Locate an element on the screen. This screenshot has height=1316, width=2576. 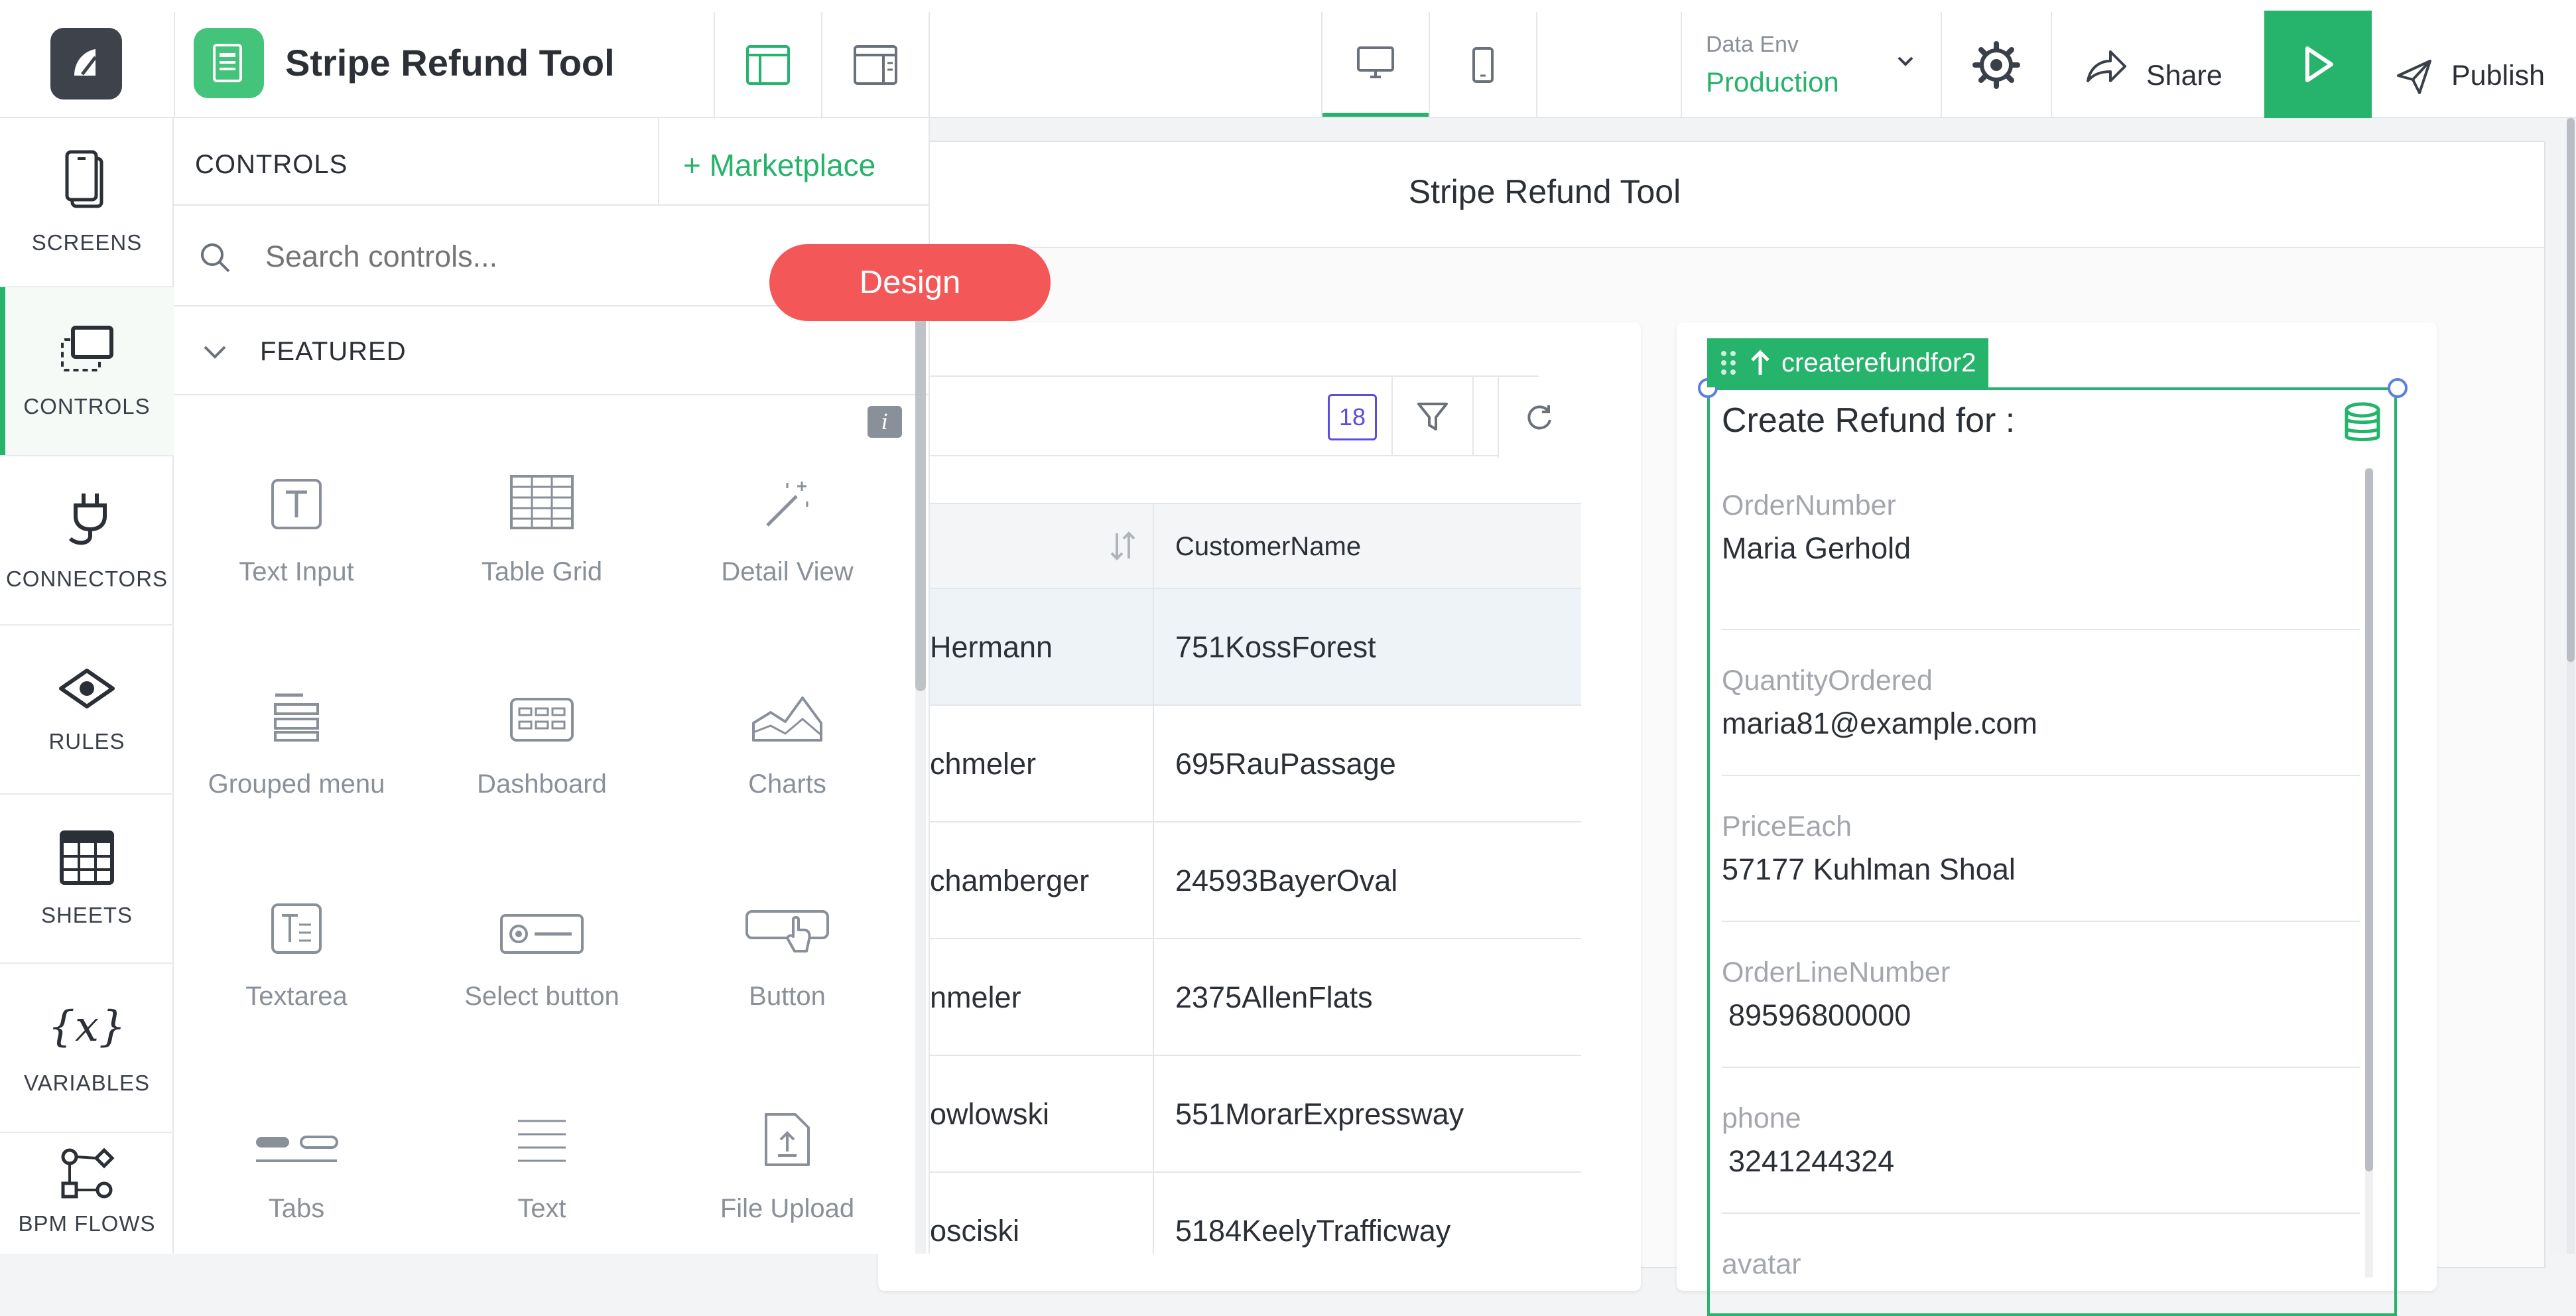
field-label: OrderNumber is located at coordinates (1809, 505).